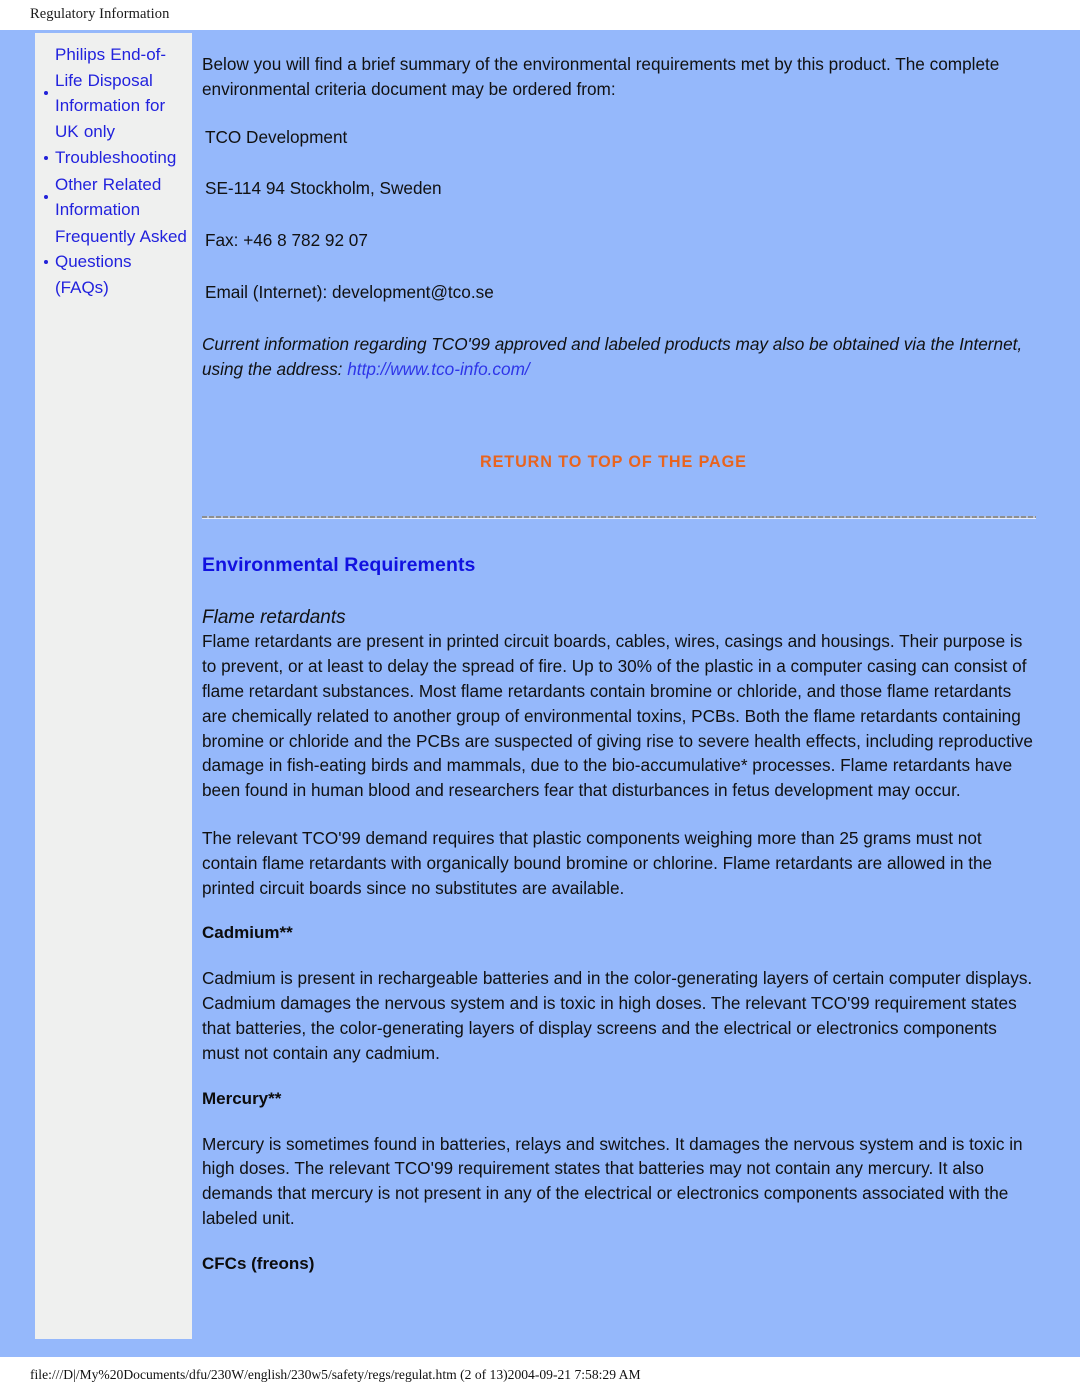 This screenshot has height=1397, width=1080. I want to click on sidebar-item-troubleshooting: Troubleshooting, so click(114, 158).